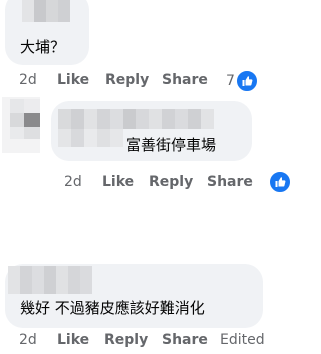 The image size is (321, 354). Describe the element at coordinates (230, 81) in the screenshot. I see `reaction-count: 7` at that location.